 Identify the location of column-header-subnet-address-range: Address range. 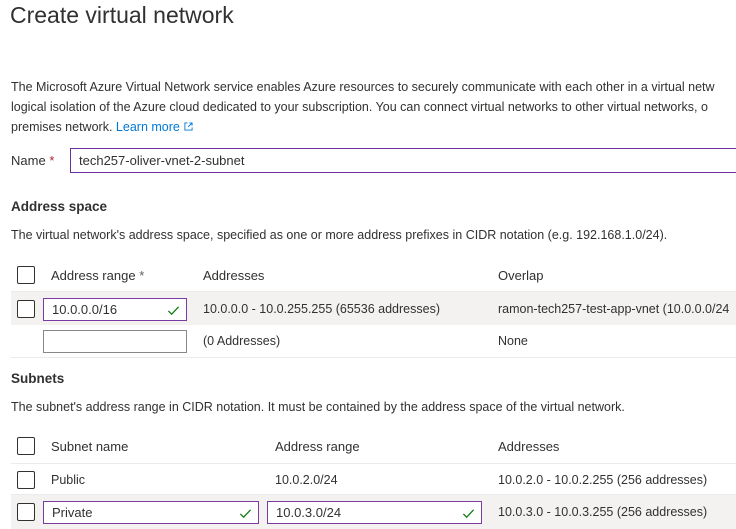
(317, 446).